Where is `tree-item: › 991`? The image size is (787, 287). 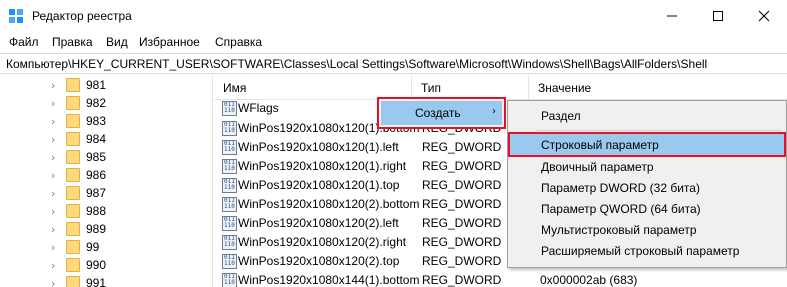 tree-item: › 991 is located at coordinates (106, 280).